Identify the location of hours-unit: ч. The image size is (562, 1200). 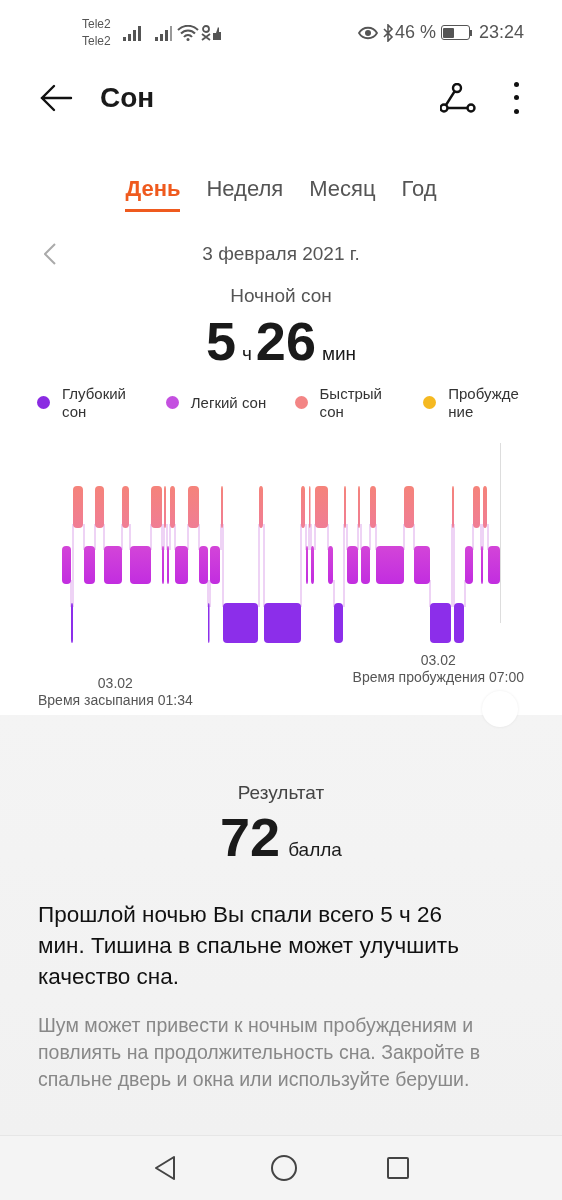
(246, 353).